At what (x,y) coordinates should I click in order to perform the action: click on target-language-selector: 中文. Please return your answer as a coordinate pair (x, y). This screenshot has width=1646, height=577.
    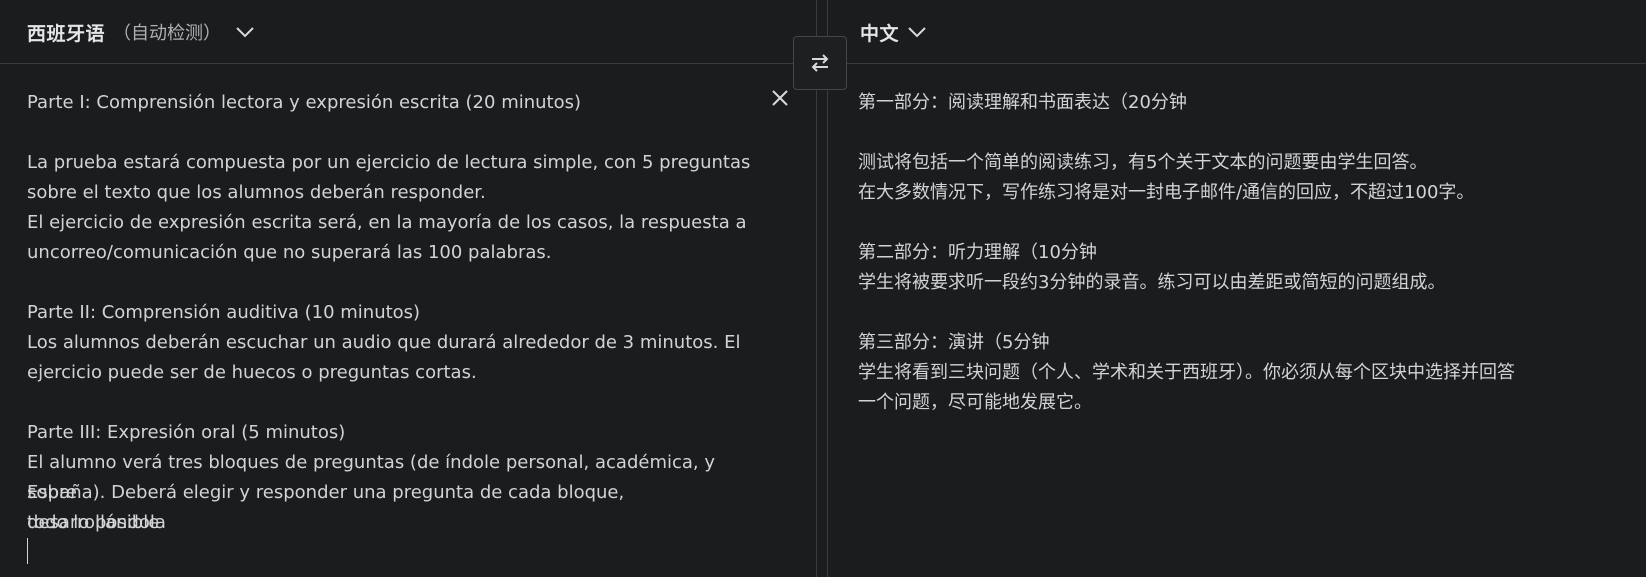
    Looking at the image, I should click on (893, 32).